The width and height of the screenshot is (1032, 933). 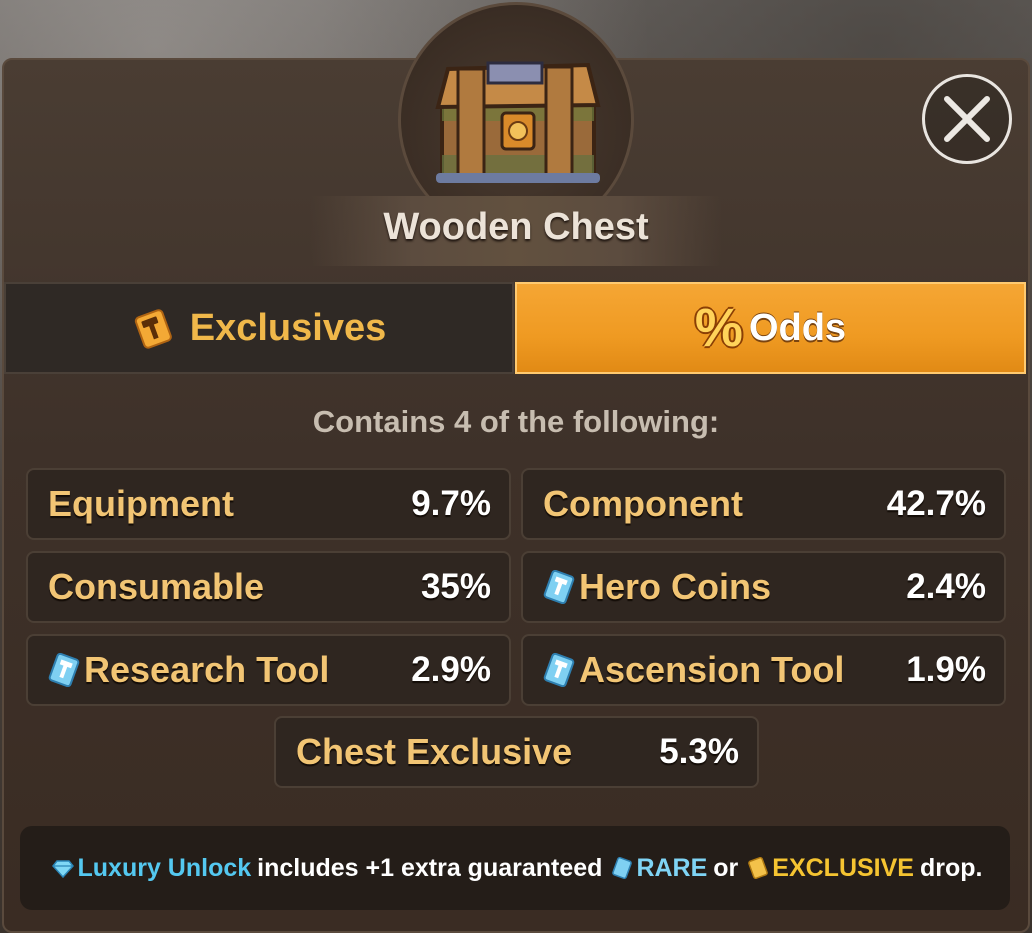 What do you see at coordinates (516, 421) in the screenshot?
I see `odds-subtitle: Contains 4 of the following:` at bounding box center [516, 421].